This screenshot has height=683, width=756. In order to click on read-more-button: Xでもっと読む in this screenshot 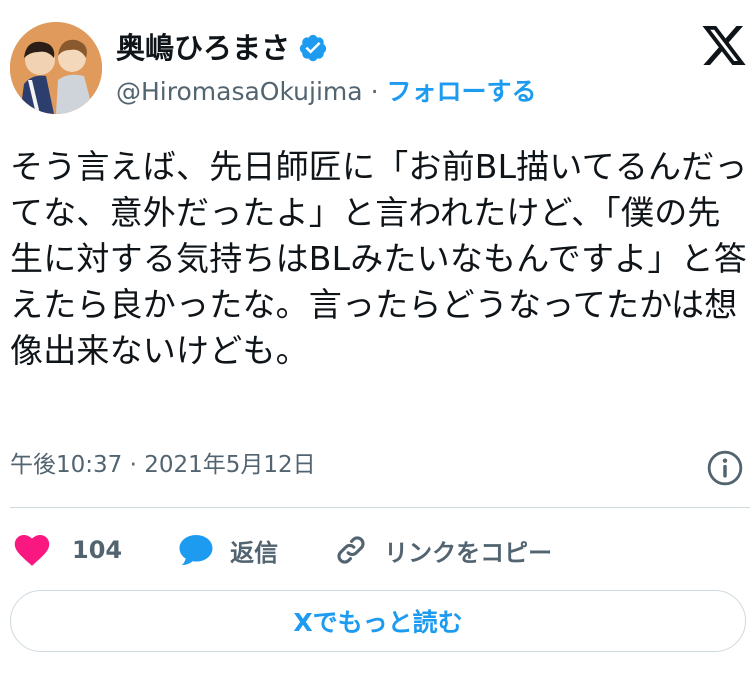, I will do `click(378, 621)`.